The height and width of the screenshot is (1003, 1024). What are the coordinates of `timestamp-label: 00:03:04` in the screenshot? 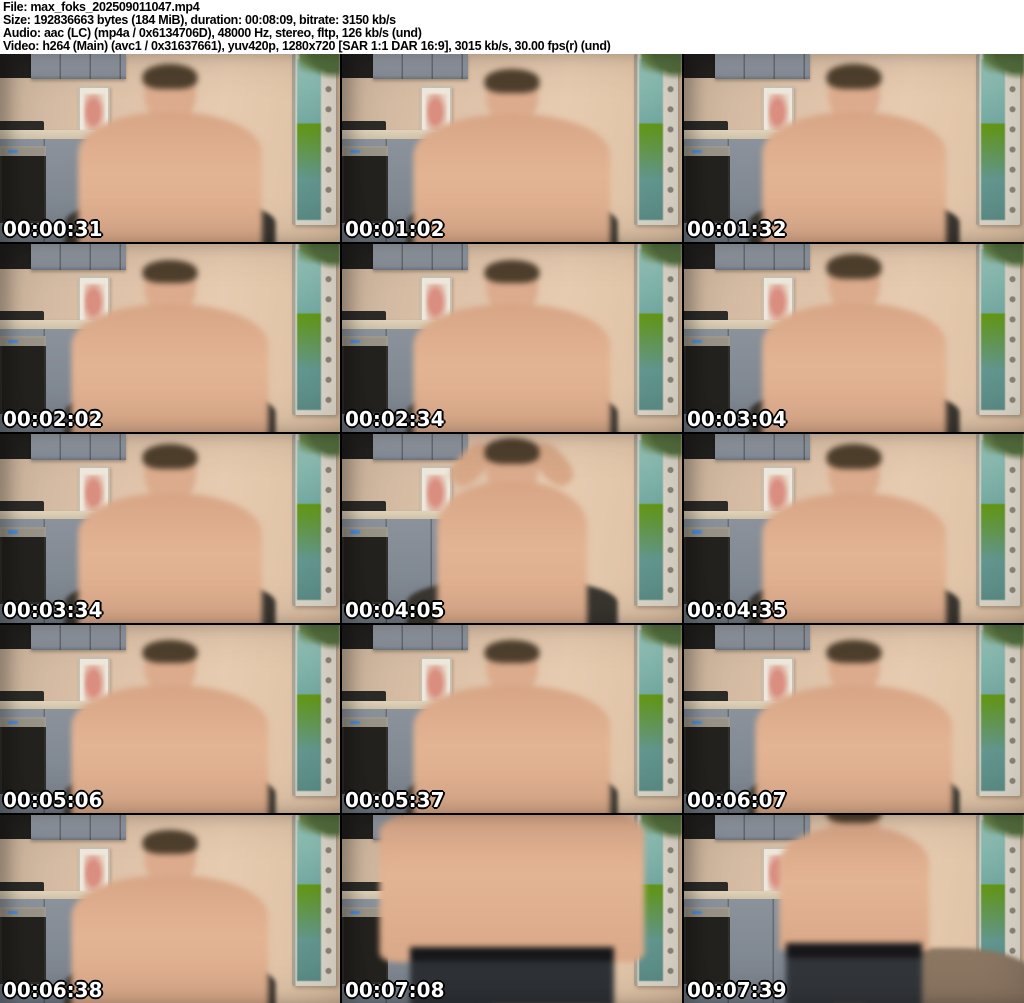 It's located at (737, 419).